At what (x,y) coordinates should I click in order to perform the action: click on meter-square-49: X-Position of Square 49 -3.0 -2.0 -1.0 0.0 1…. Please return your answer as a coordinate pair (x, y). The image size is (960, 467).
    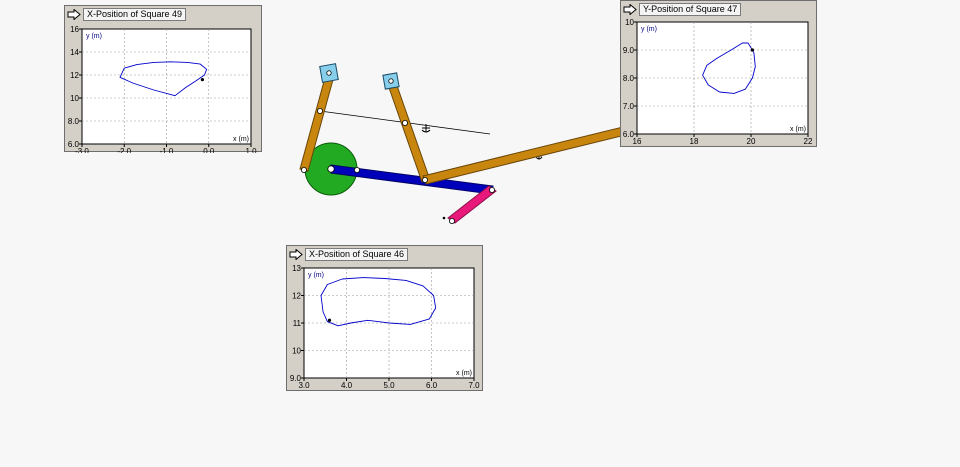
    Looking at the image, I should click on (163, 79).